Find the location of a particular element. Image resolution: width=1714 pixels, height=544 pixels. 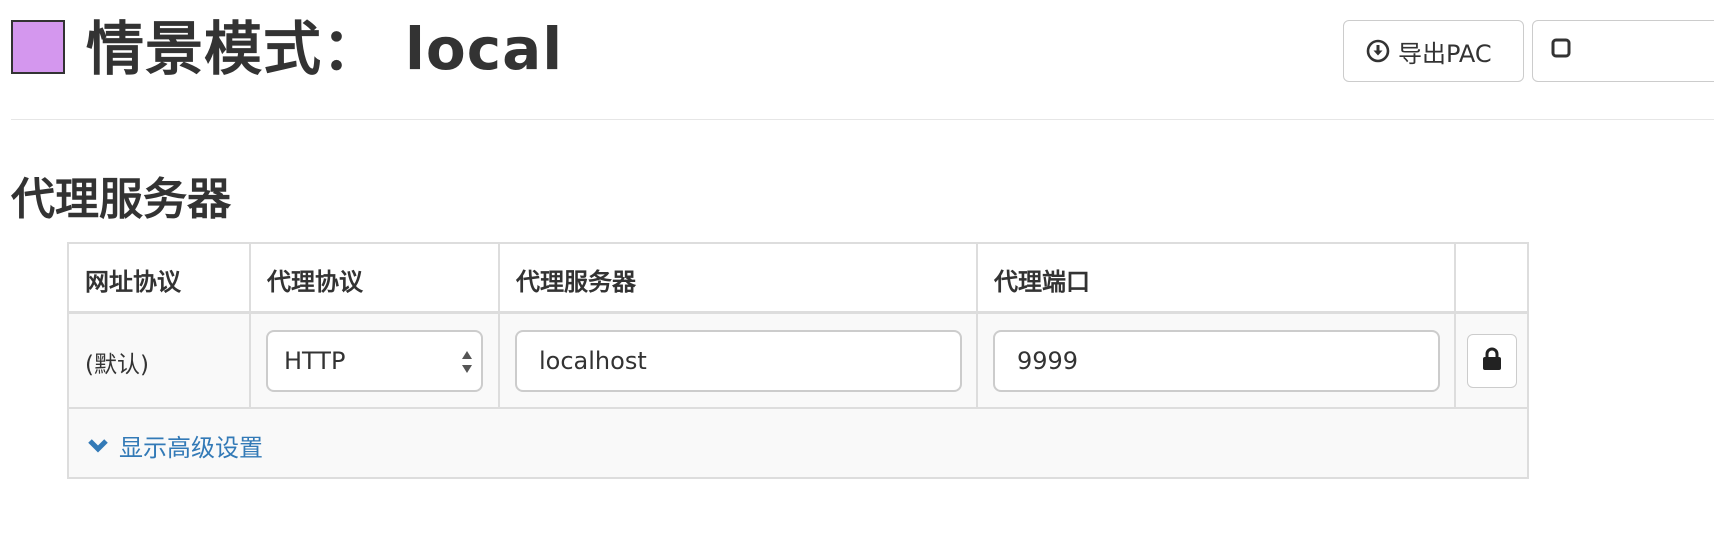

export-pac-button: 导出PAC is located at coordinates (1433, 51).